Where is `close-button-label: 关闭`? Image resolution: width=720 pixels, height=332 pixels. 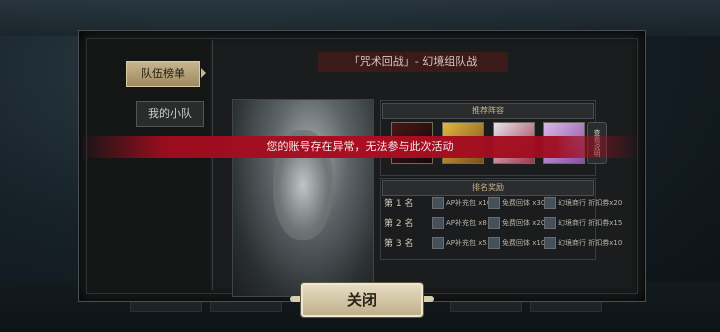 close-button-label: 关闭 is located at coordinates (362, 300).